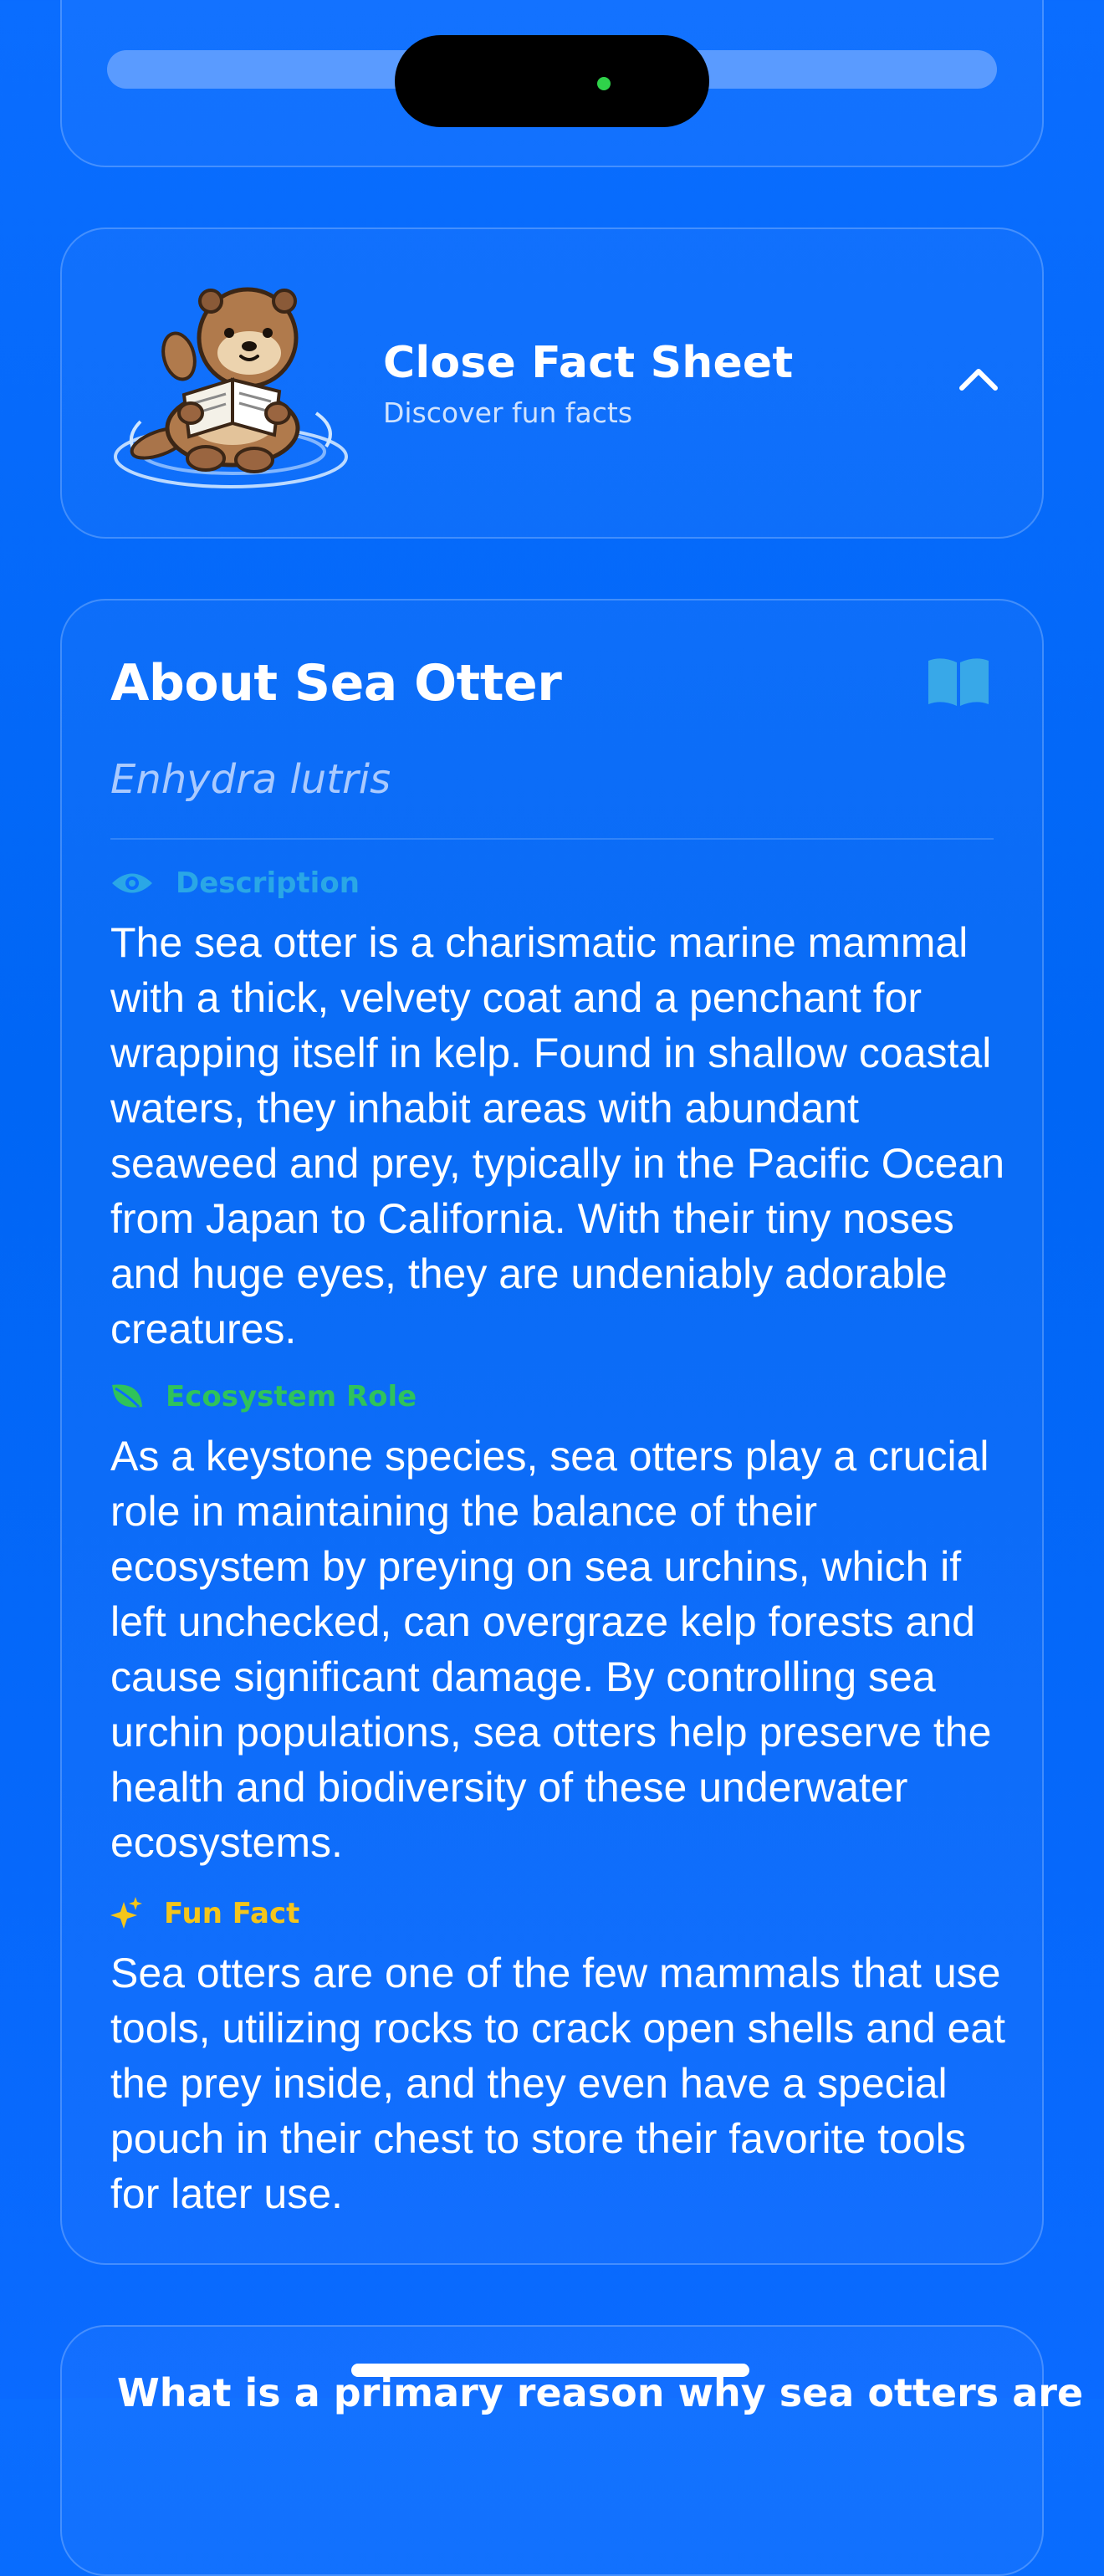 The image size is (1104, 2576). What do you see at coordinates (232, 1913) in the screenshot?
I see `section-label-fun-fact: Fun Fact` at bounding box center [232, 1913].